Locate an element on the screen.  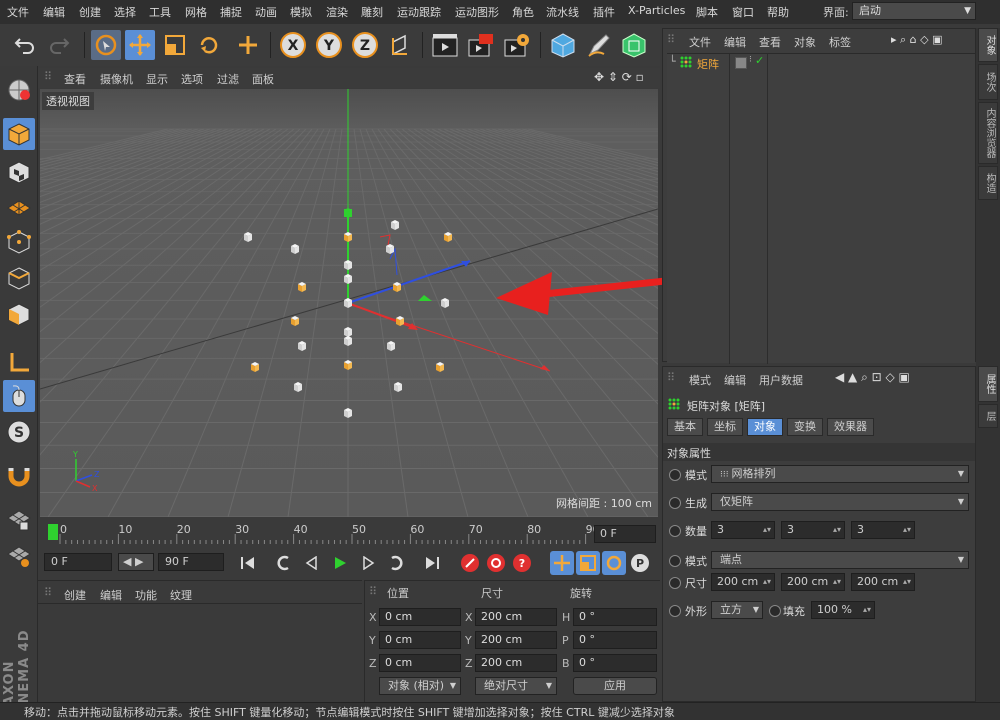
material-menu-create: 创建 is located at coordinates (75, 595).